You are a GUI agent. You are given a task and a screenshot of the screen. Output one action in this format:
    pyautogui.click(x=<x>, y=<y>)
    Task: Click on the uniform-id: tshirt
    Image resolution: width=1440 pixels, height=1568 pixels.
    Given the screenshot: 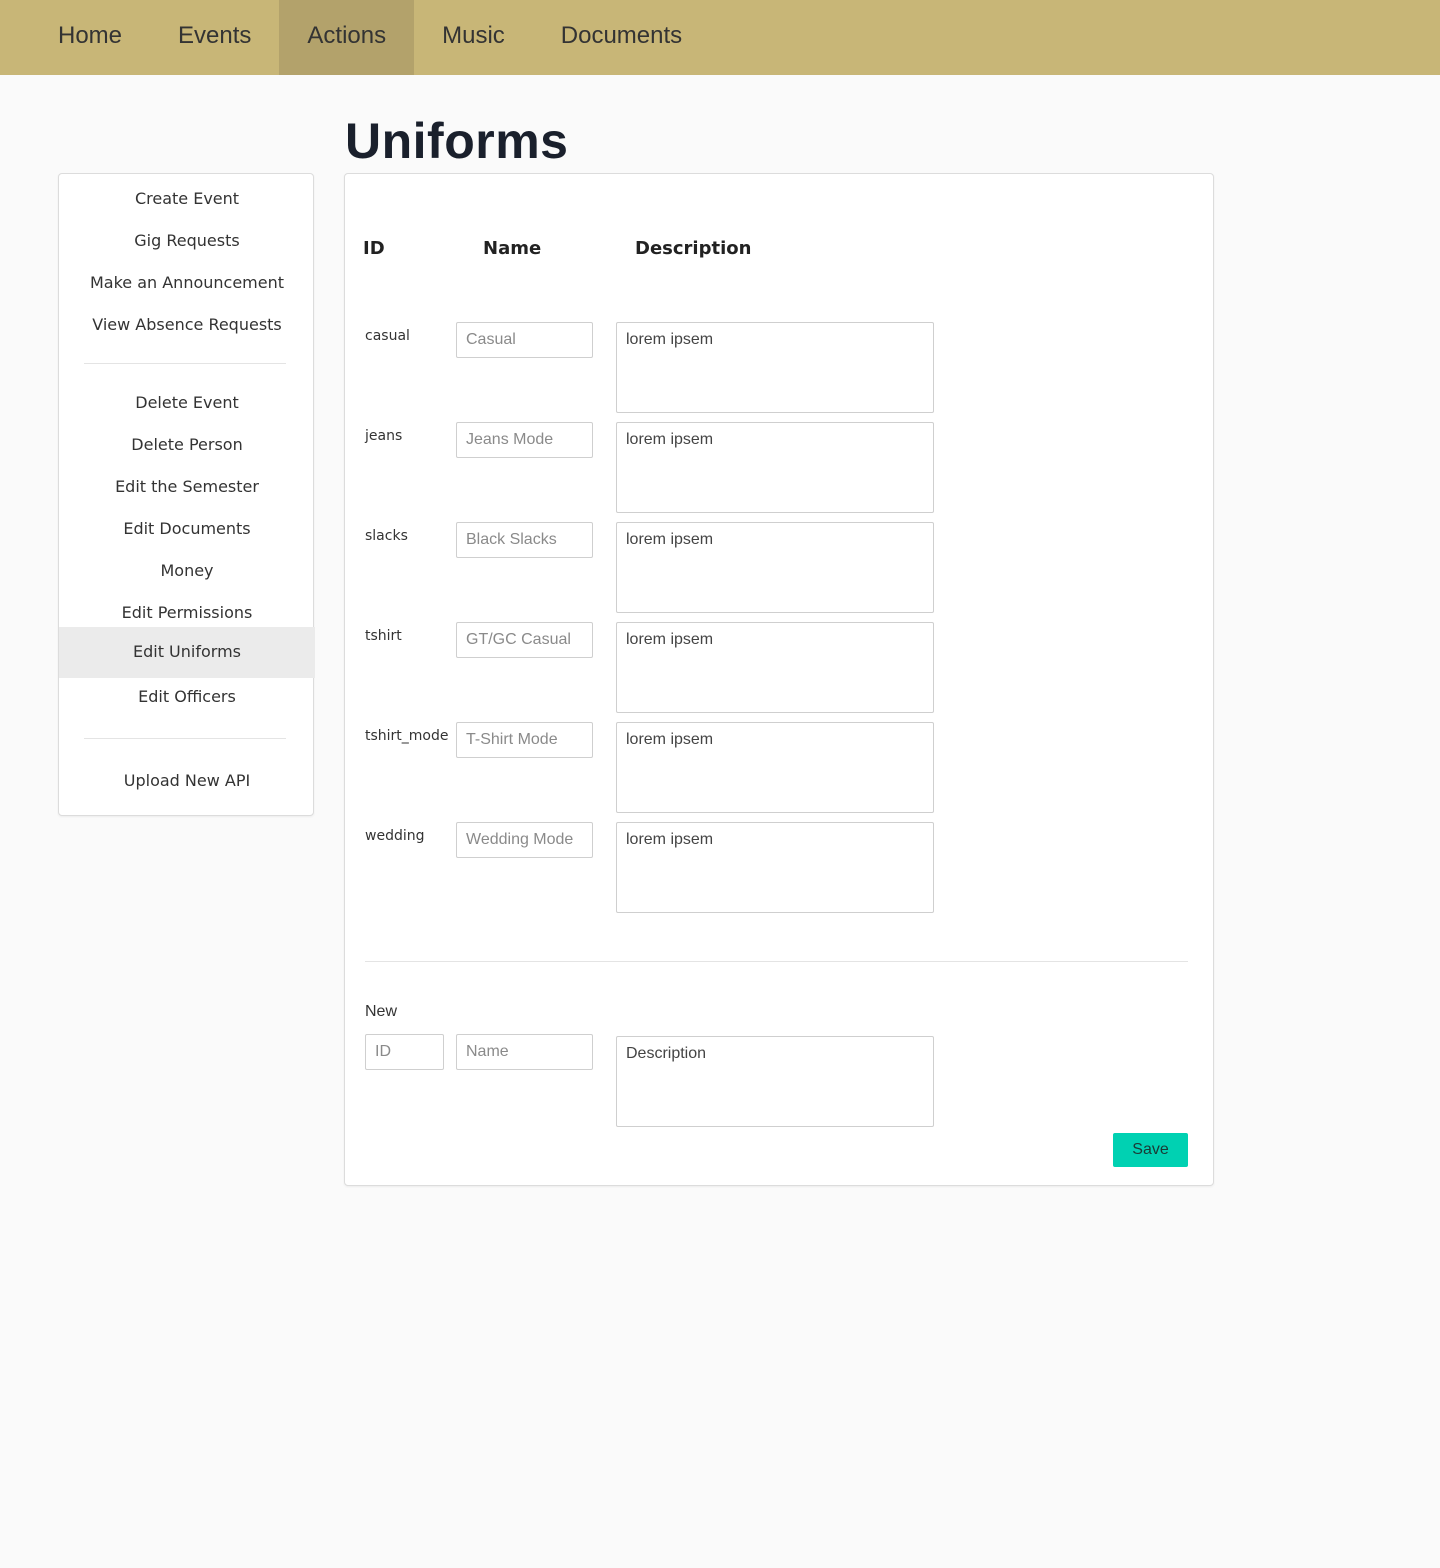 What is the action you would take?
    pyautogui.click(x=383, y=636)
    